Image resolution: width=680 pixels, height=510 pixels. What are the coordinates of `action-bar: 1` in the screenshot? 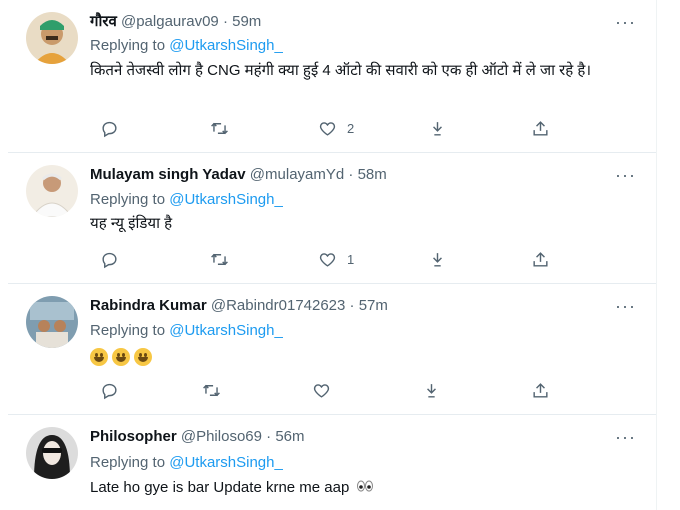 It's located at (325, 259).